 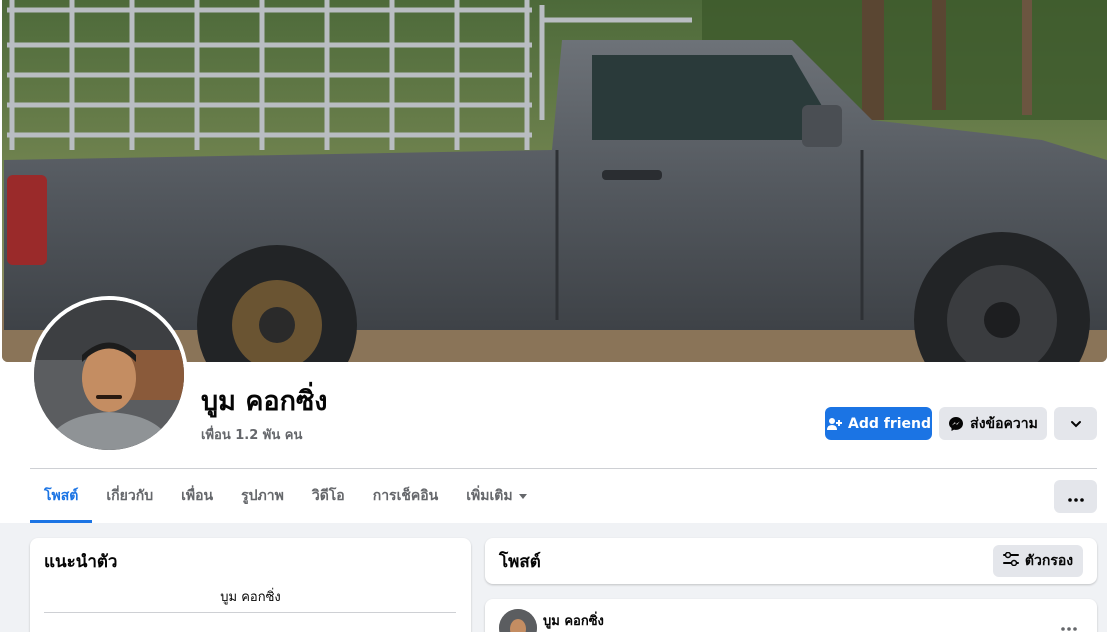 I want to click on filter-button: ตัวกรอง, so click(x=1038, y=561).